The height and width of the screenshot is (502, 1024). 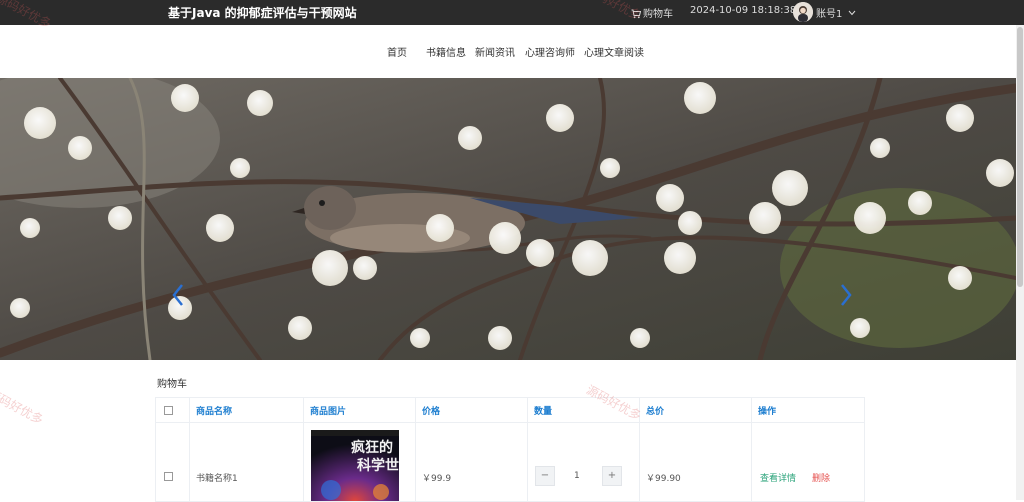 What do you see at coordinates (355, 465) in the screenshot?
I see `book-cover-image: 疯狂的 科学世界` at bounding box center [355, 465].